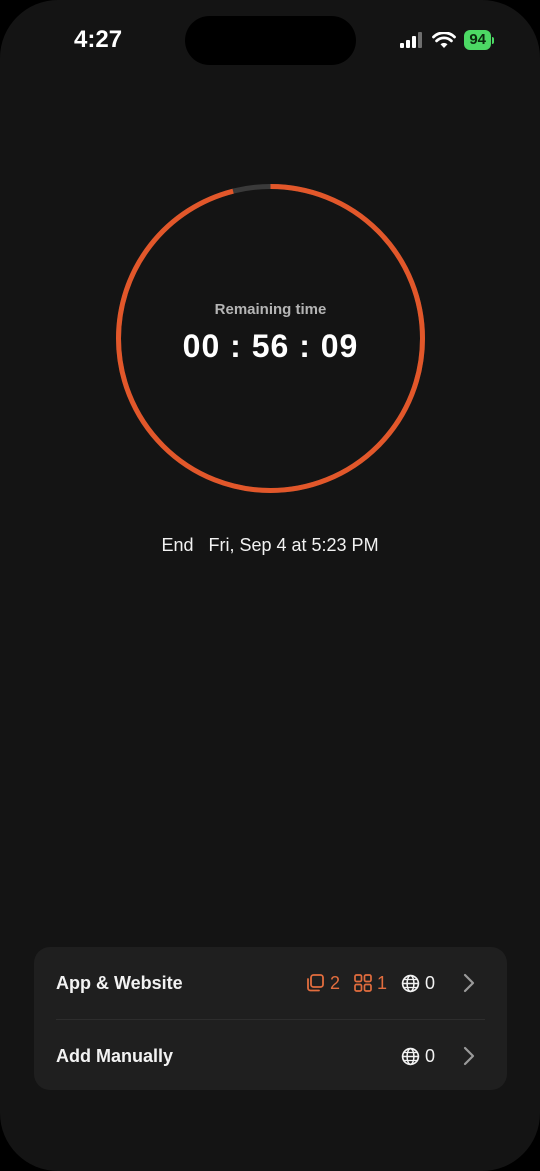 The height and width of the screenshot is (1171, 540). What do you see at coordinates (293, 545) in the screenshot?
I see `end-value: Fri, Sep 4 at 5:23 PM` at bounding box center [293, 545].